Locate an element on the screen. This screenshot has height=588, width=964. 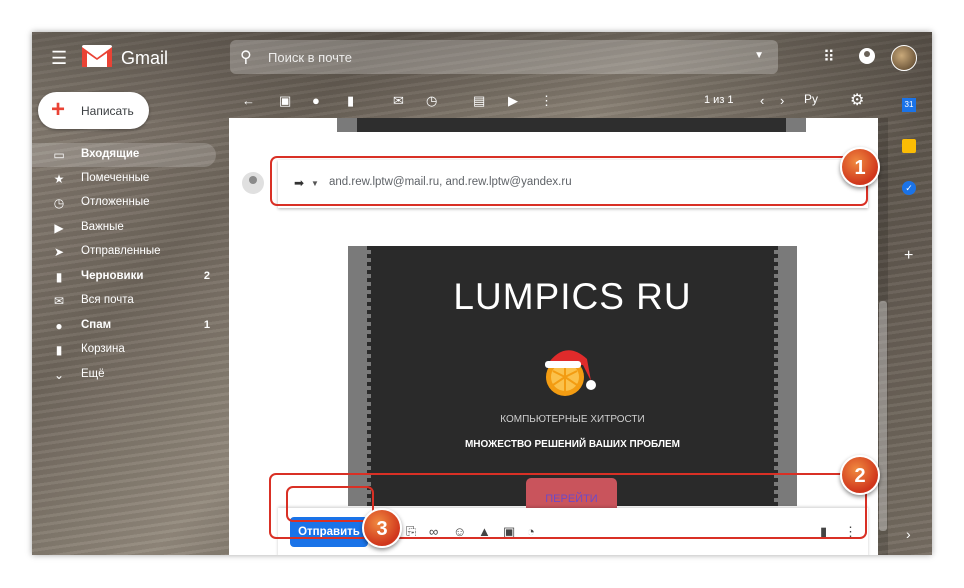
input-language-button: Ру is located at coordinates (811, 99).